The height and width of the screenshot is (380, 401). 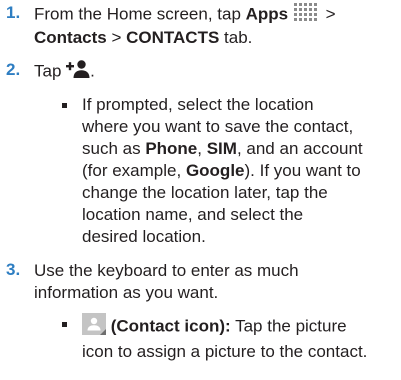 I want to click on contact-picture-icon, so click(x=94, y=327).